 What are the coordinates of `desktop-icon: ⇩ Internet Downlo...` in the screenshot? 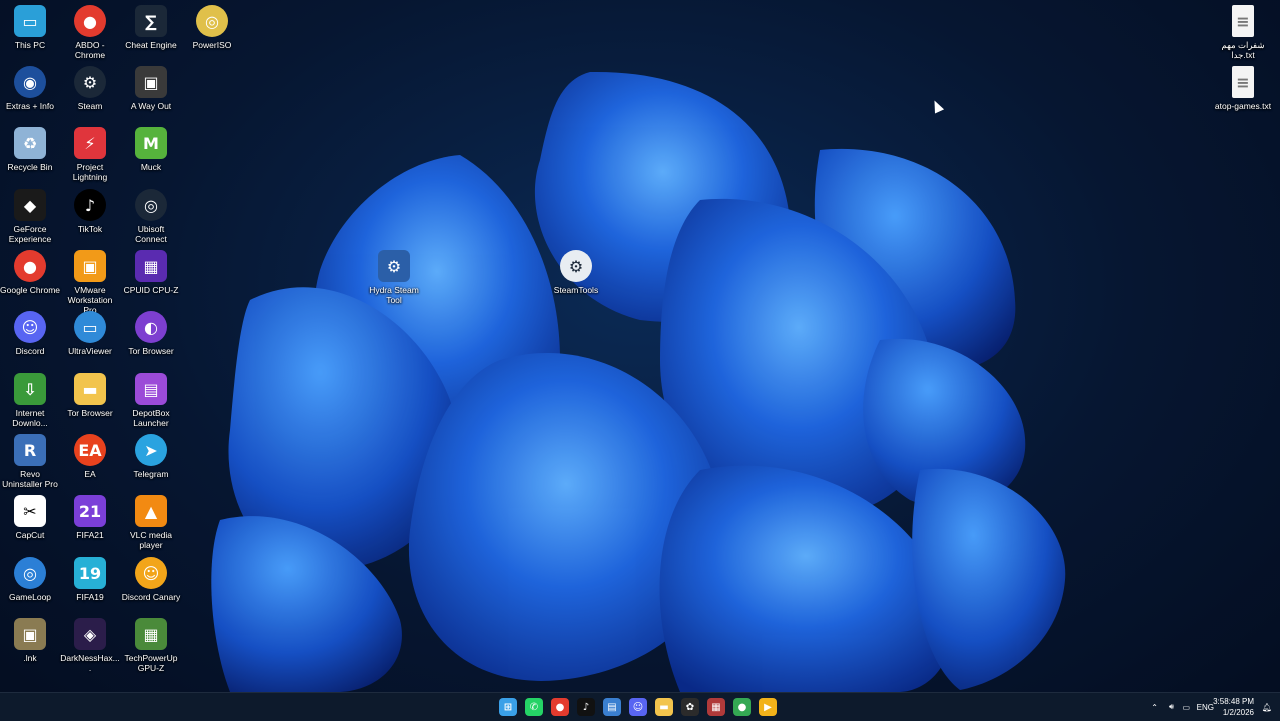 It's located at (30, 400).